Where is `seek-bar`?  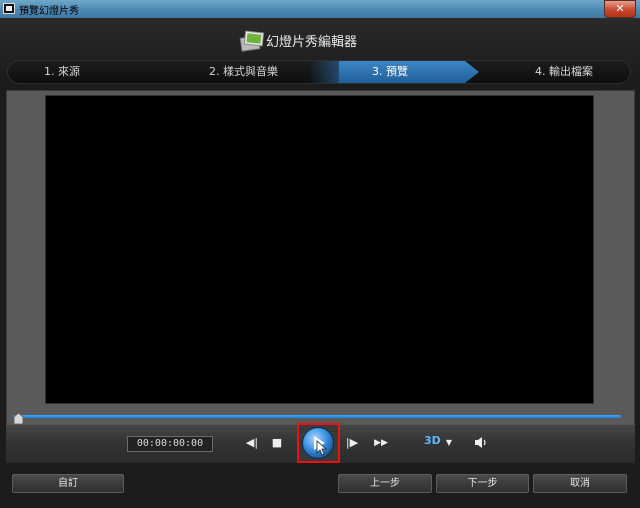 seek-bar is located at coordinates (317, 416).